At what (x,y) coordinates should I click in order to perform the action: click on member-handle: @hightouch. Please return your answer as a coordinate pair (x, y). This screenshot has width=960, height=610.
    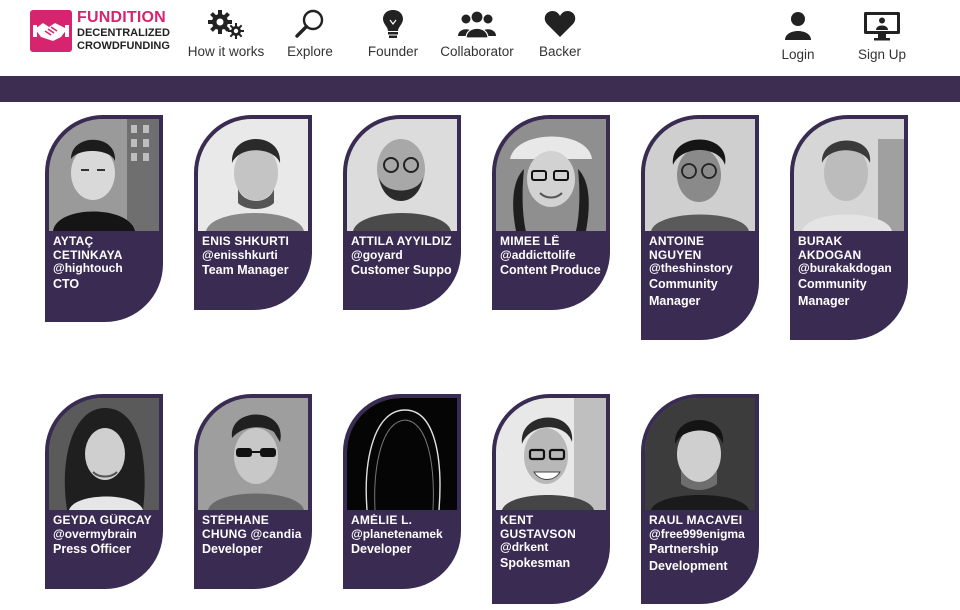
    Looking at the image, I should click on (88, 268).